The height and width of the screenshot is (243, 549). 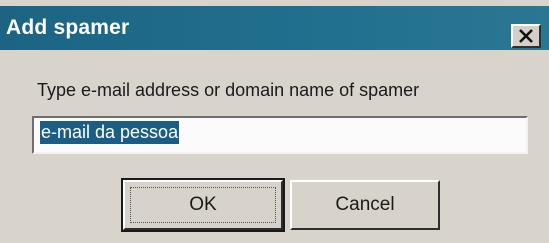 I want to click on ok-button-label: OK, so click(x=203, y=204).